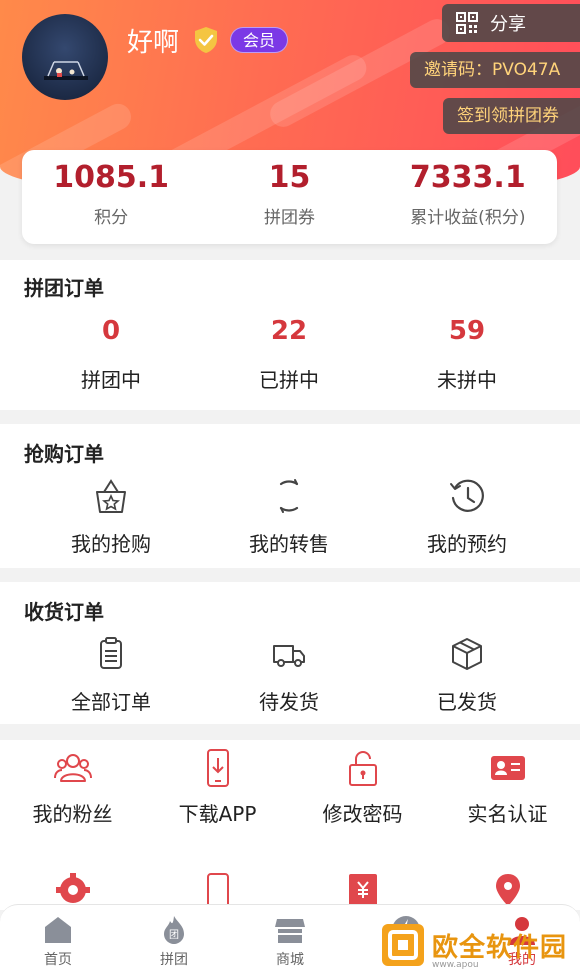 Image resolution: width=580 pixels, height=976 pixels. I want to click on tool-label: 实名认证, so click(507, 814).